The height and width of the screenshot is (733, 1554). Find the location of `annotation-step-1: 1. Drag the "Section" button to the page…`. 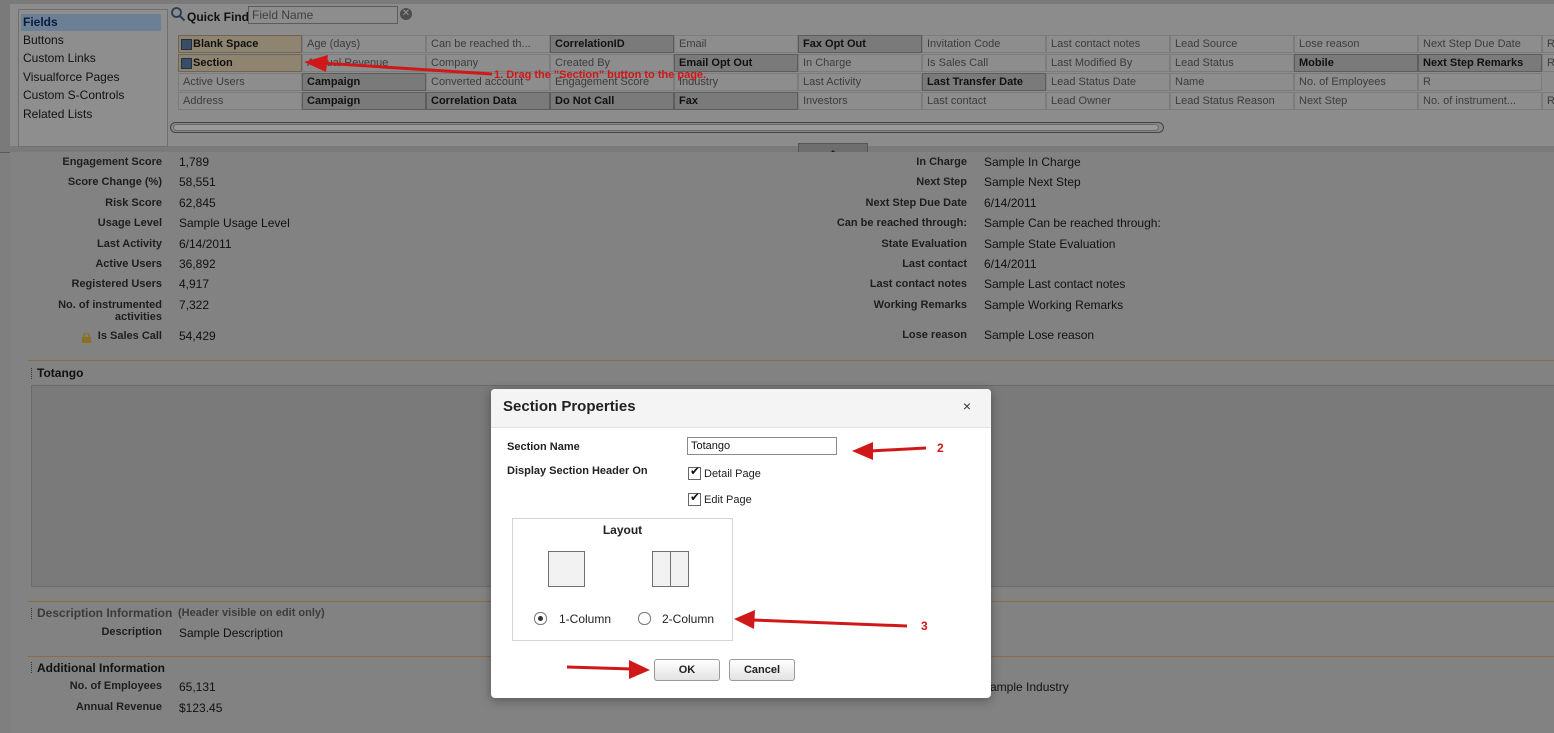

annotation-step-1: 1. Drag the "Section" button to the page… is located at coordinates (600, 75).